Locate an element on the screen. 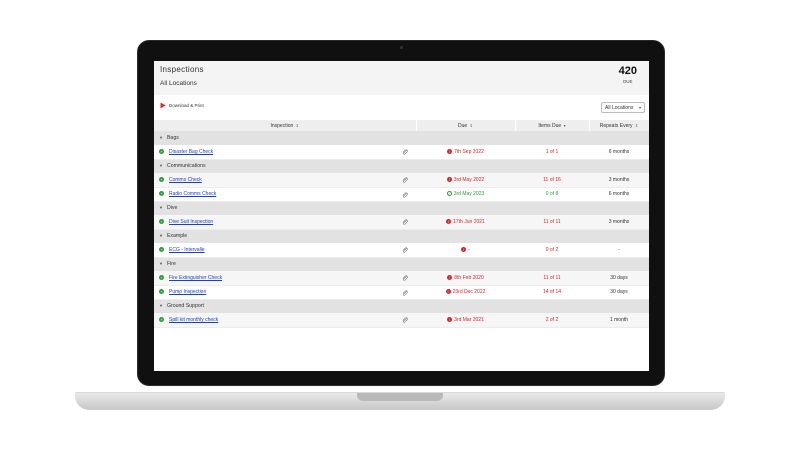 The width and height of the screenshot is (800, 450). laptop-base is located at coordinates (400, 401).